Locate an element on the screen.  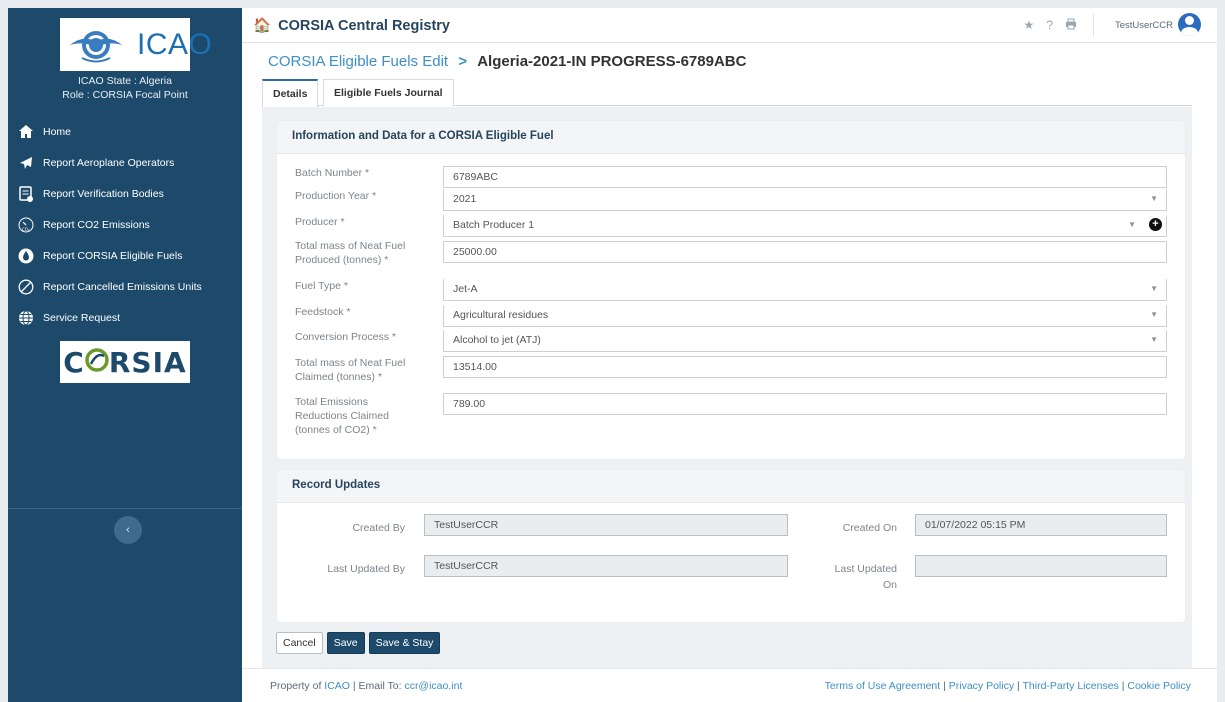
privacy-link: Privacy Policy is located at coordinates (981, 686).